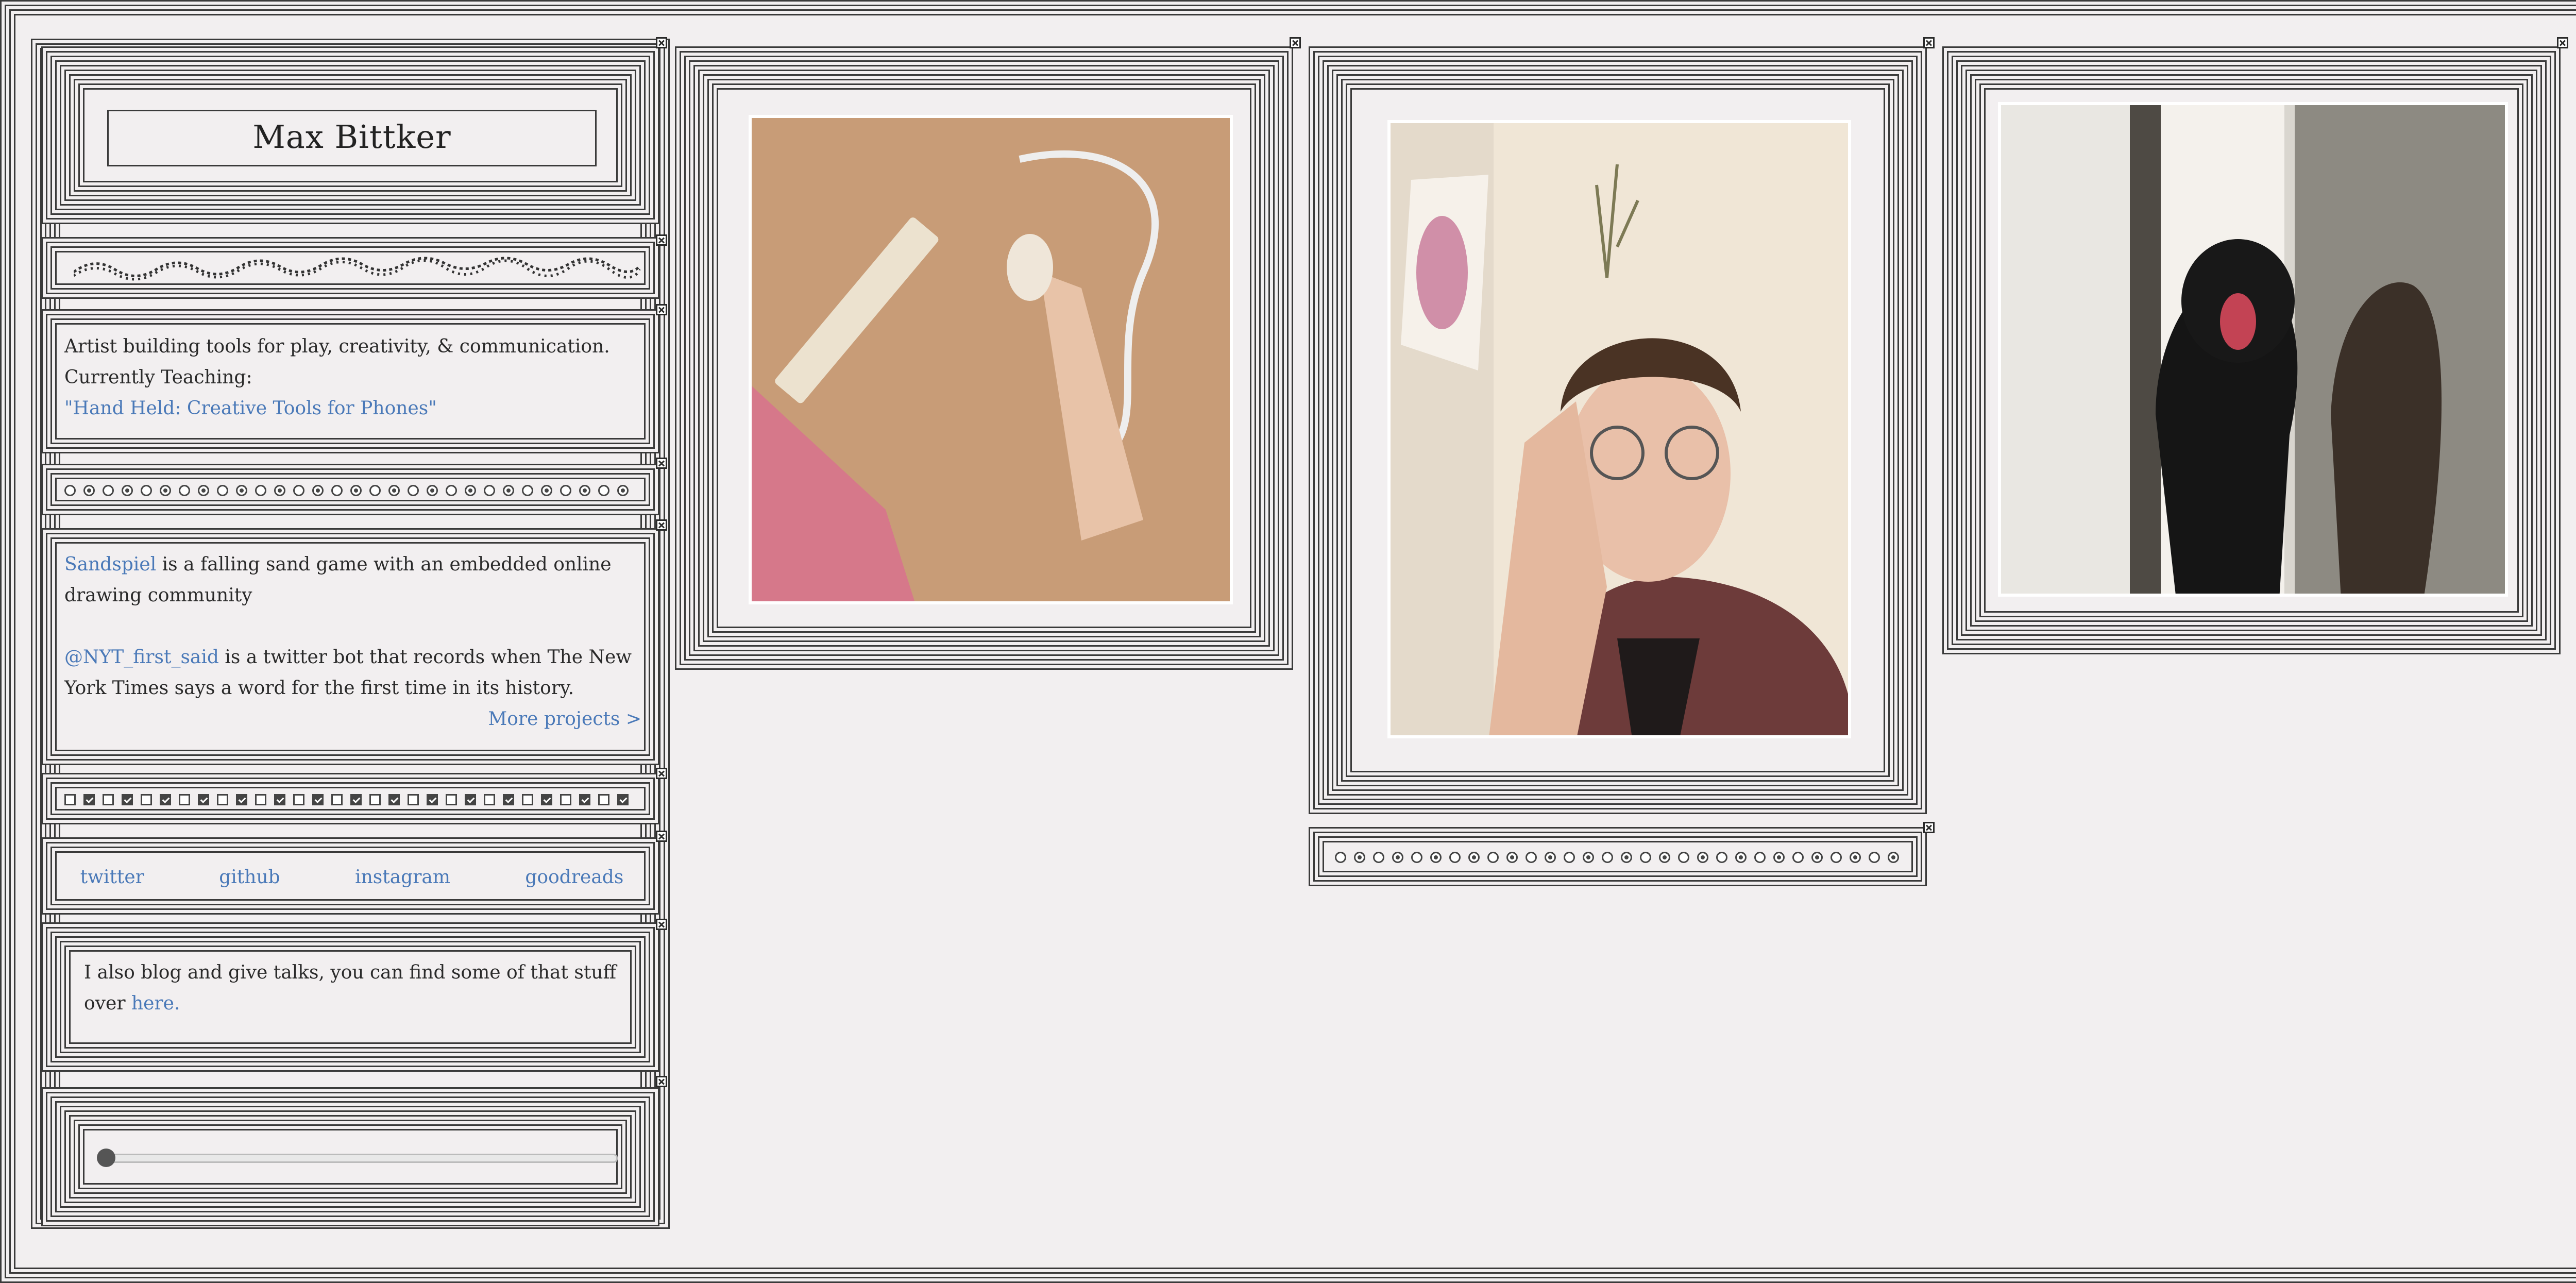 The height and width of the screenshot is (1283, 2576). Describe the element at coordinates (250, 408) in the screenshot. I see `course-link: "Hand Held: Creative Tools for Phones"` at that location.